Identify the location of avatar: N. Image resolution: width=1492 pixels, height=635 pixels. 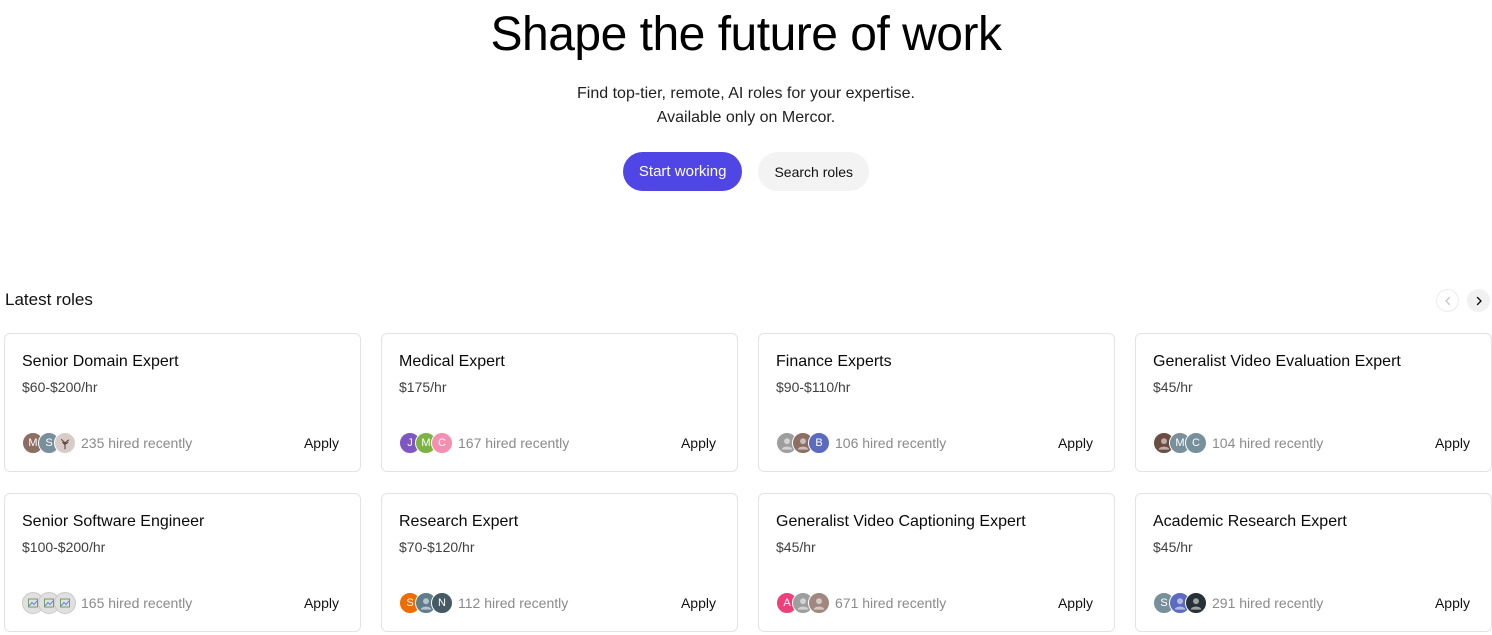
(442, 603).